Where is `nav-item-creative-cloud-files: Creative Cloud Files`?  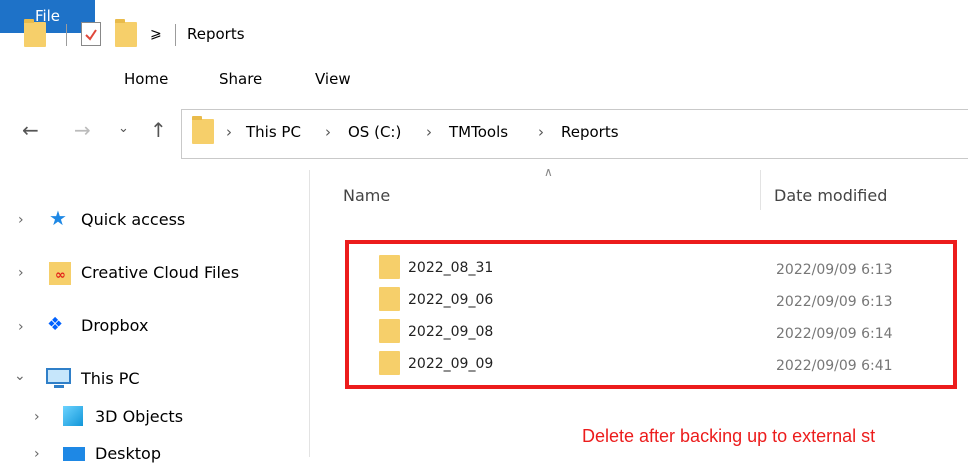
nav-item-creative-cloud-files: Creative Cloud Files is located at coordinates (160, 272).